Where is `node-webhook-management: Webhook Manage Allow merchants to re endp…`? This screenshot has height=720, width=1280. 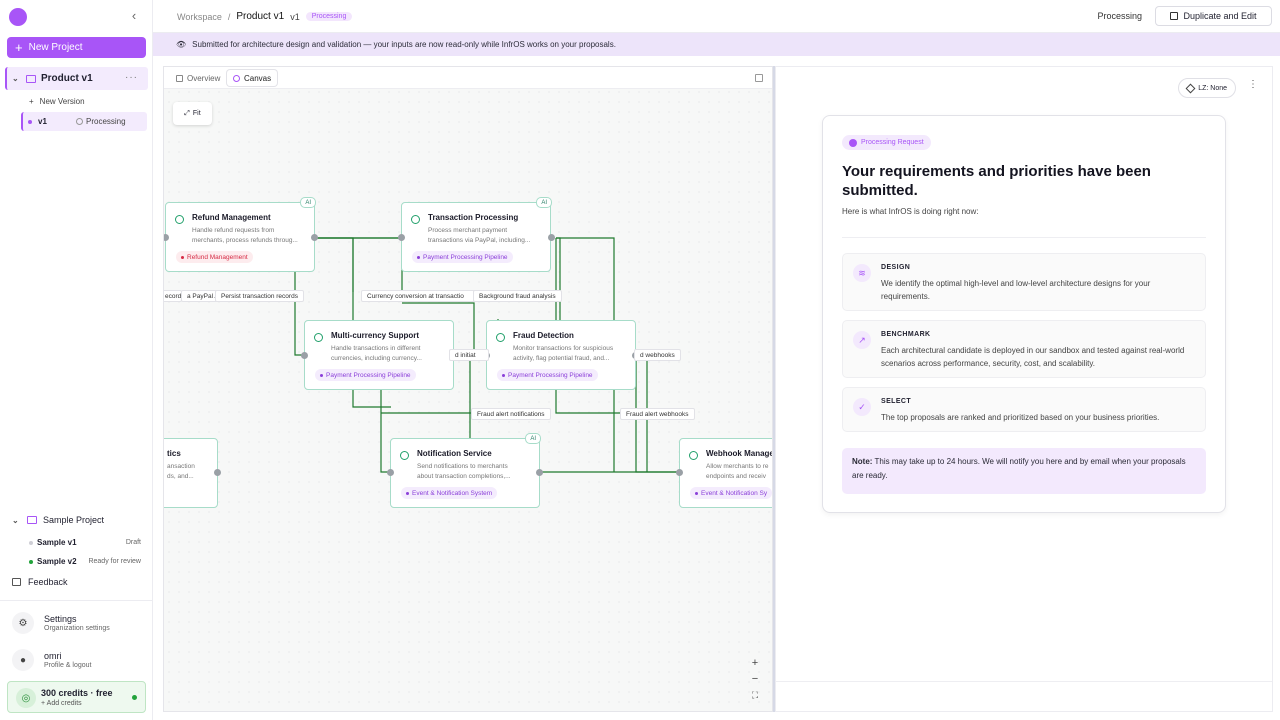 node-webhook-management: Webhook Manage Allow merchants to re endp… is located at coordinates (725, 473).